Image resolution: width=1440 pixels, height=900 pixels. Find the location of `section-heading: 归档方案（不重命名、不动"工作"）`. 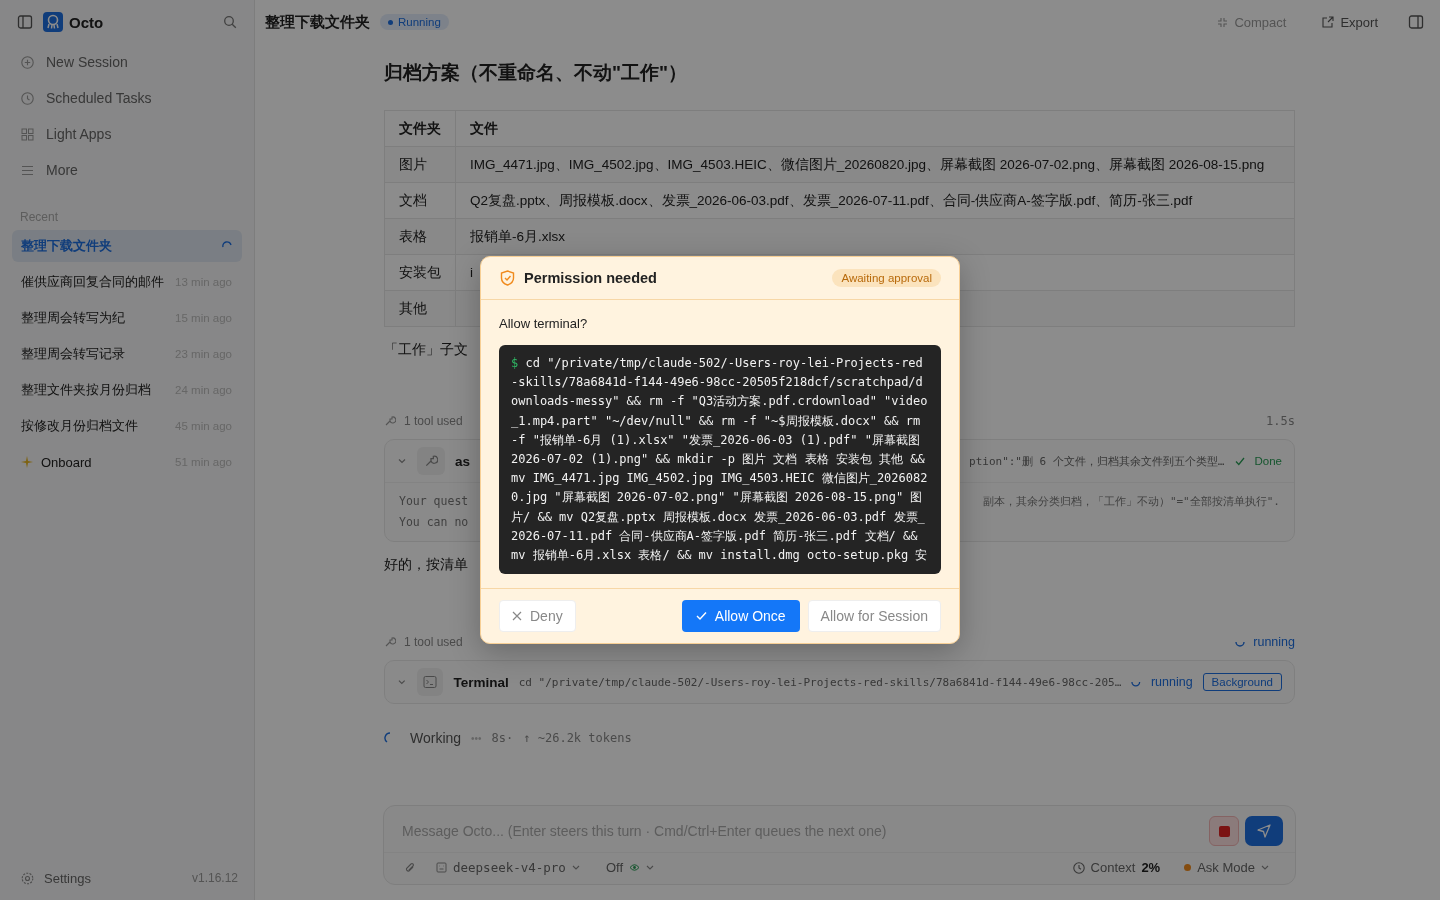

section-heading: 归档方案（不重命名、不动"工作"） is located at coordinates (536, 73).